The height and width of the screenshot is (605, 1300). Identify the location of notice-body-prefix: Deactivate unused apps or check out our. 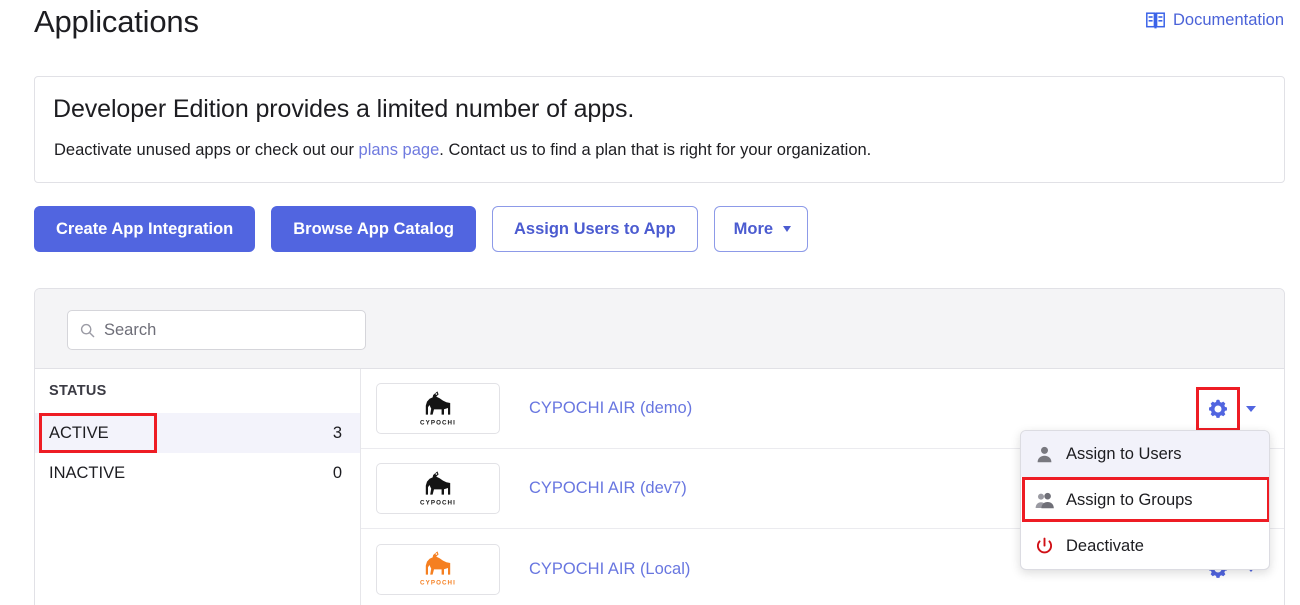
(206, 150).